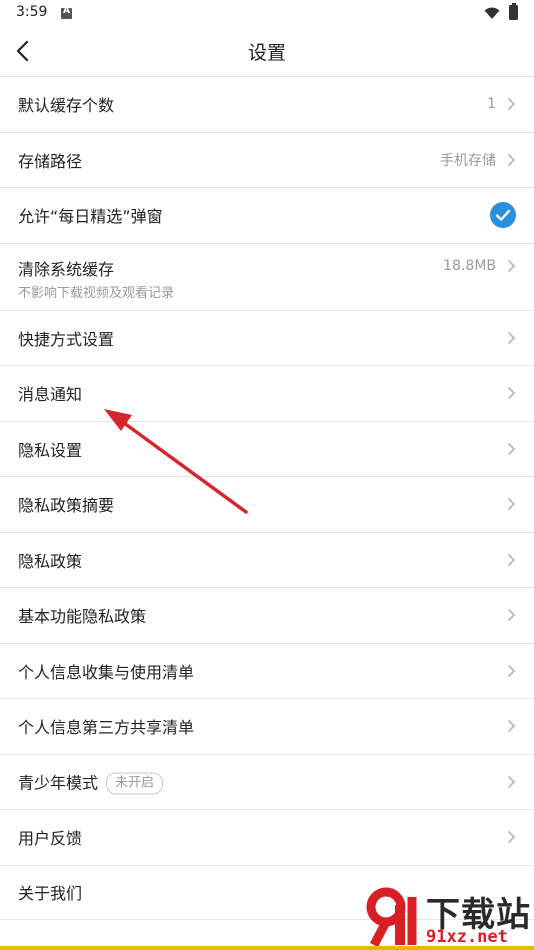  Describe the element at coordinates (50, 839) in the screenshot. I see `row-label: 用户反馈` at that location.